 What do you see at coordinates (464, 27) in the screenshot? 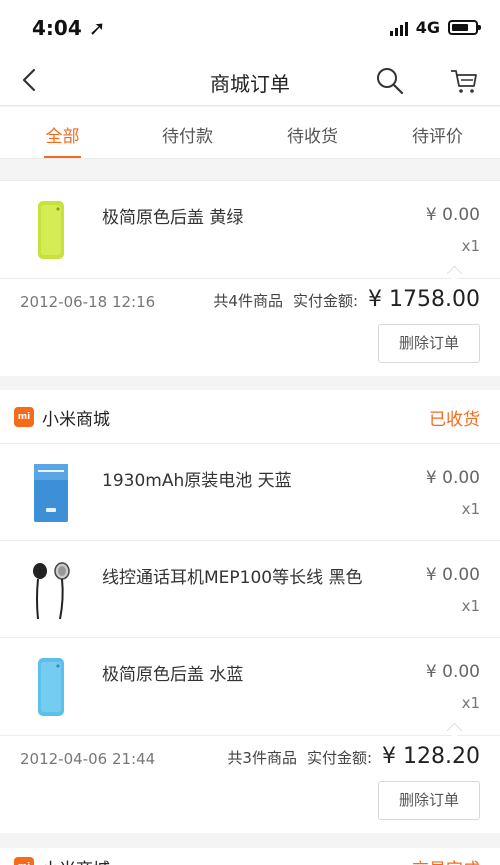
I see `battery-icon` at bounding box center [464, 27].